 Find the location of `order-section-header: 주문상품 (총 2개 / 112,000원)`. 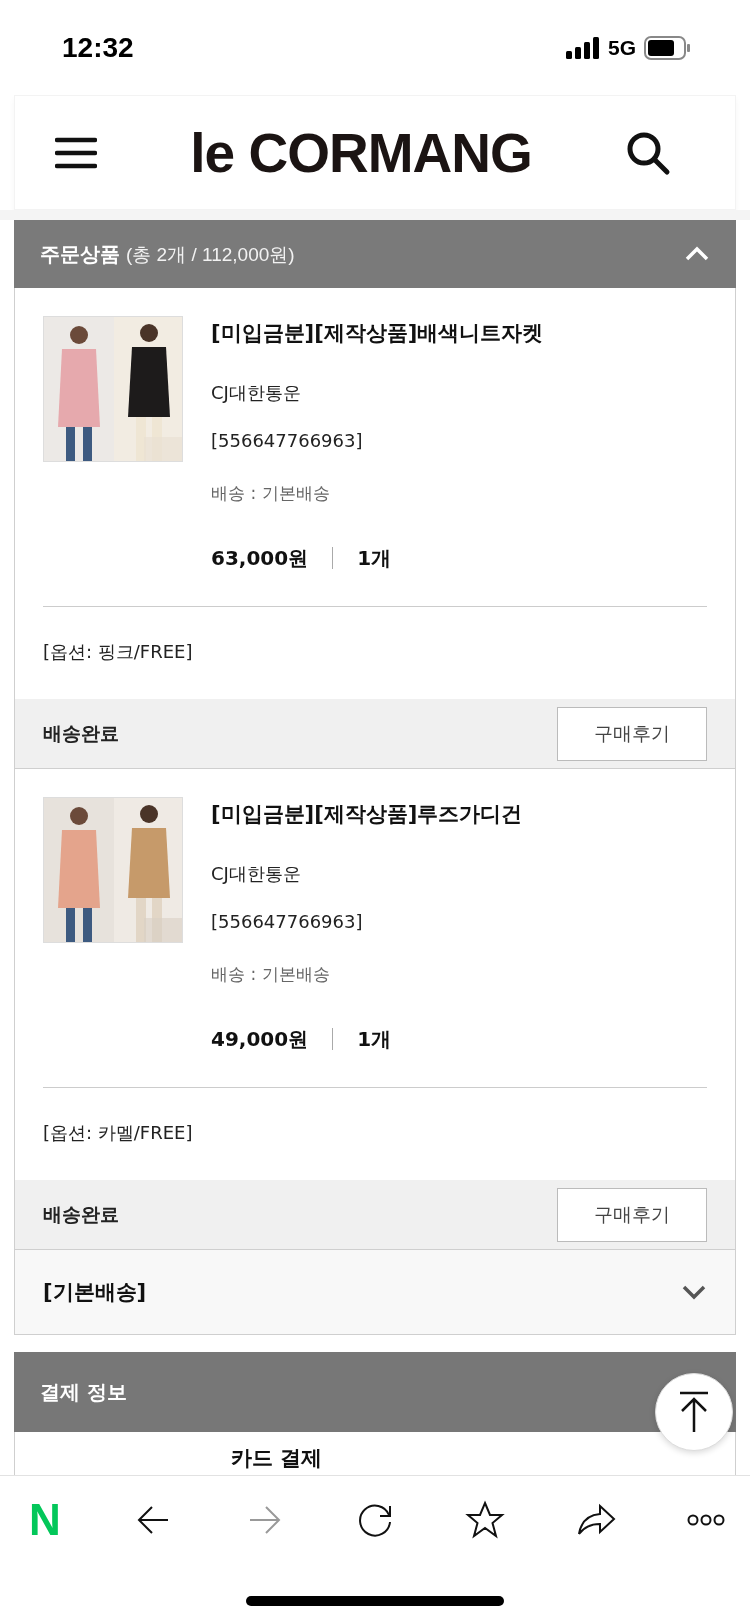

order-section-header: 주문상품 (총 2개 / 112,000원) is located at coordinates (375, 254).